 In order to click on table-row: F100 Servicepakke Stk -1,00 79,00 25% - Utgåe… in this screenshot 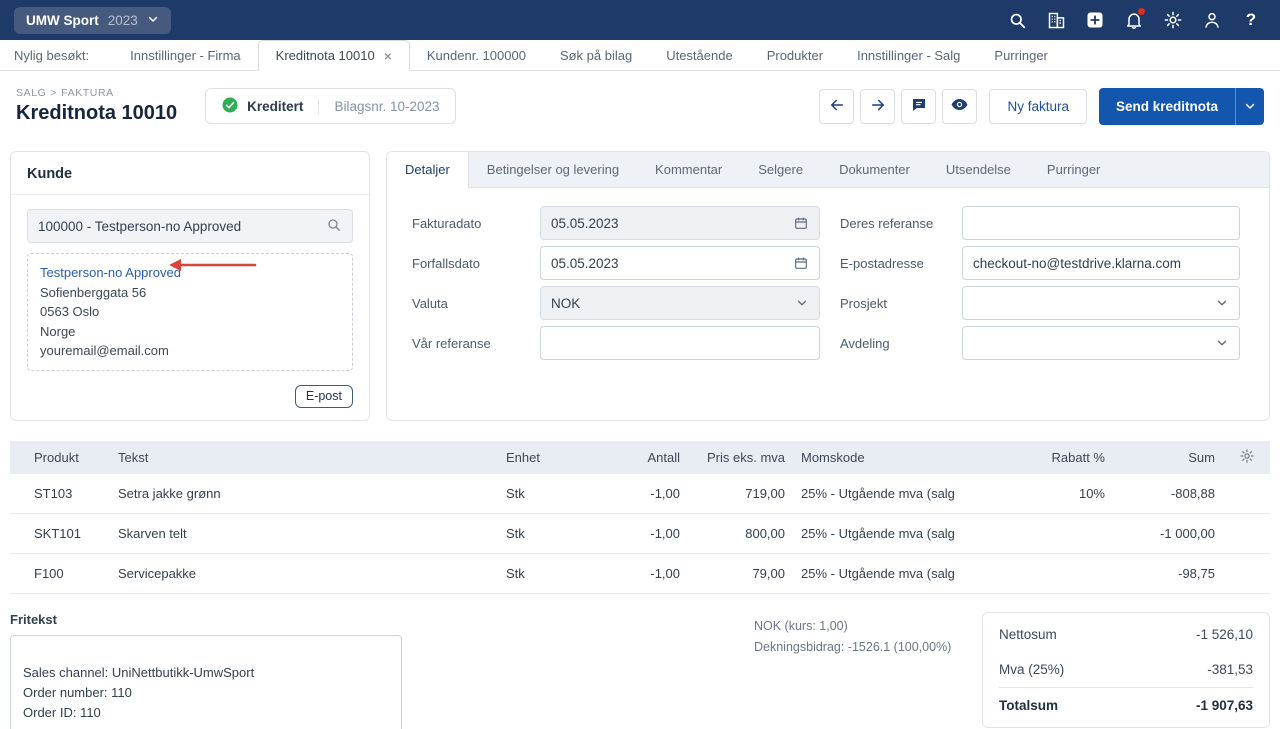, I will do `click(640, 573)`.